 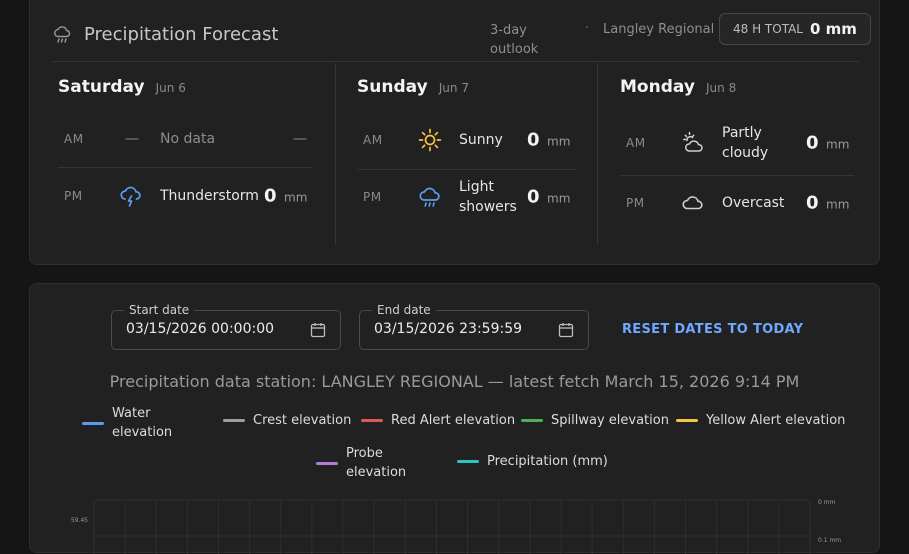 I want to click on sun-icon, so click(x=430, y=140).